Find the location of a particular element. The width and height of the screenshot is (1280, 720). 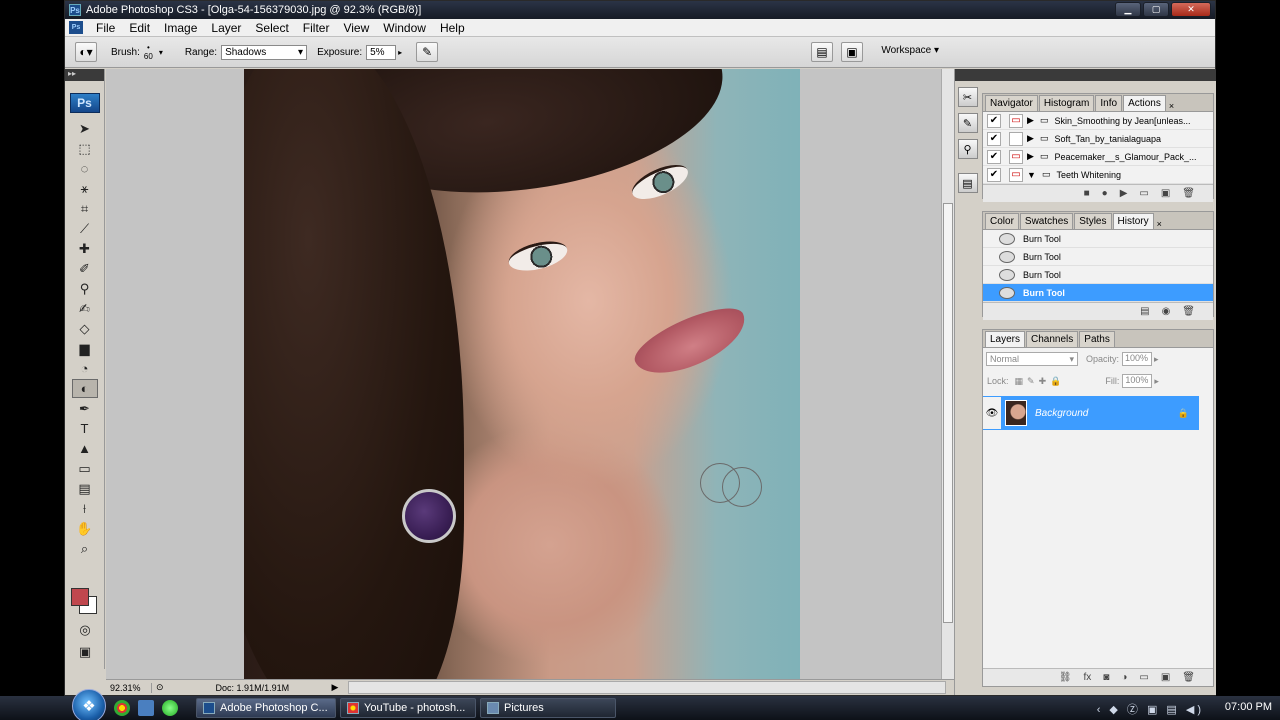

healing-brush-tool-icon: ✚ is located at coordinates (85, 248).